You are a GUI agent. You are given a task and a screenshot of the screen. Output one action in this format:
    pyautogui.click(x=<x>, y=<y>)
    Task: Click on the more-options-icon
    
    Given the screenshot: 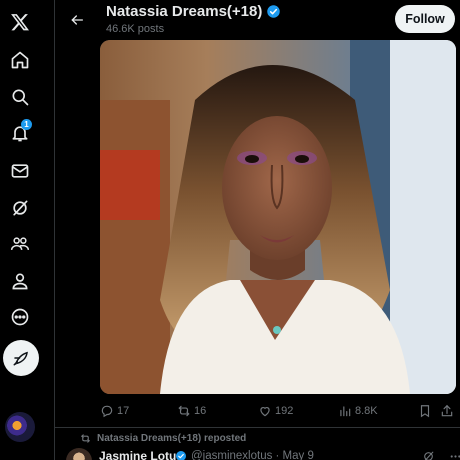 What is the action you would take?
    pyautogui.click(x=454, y=455)
    